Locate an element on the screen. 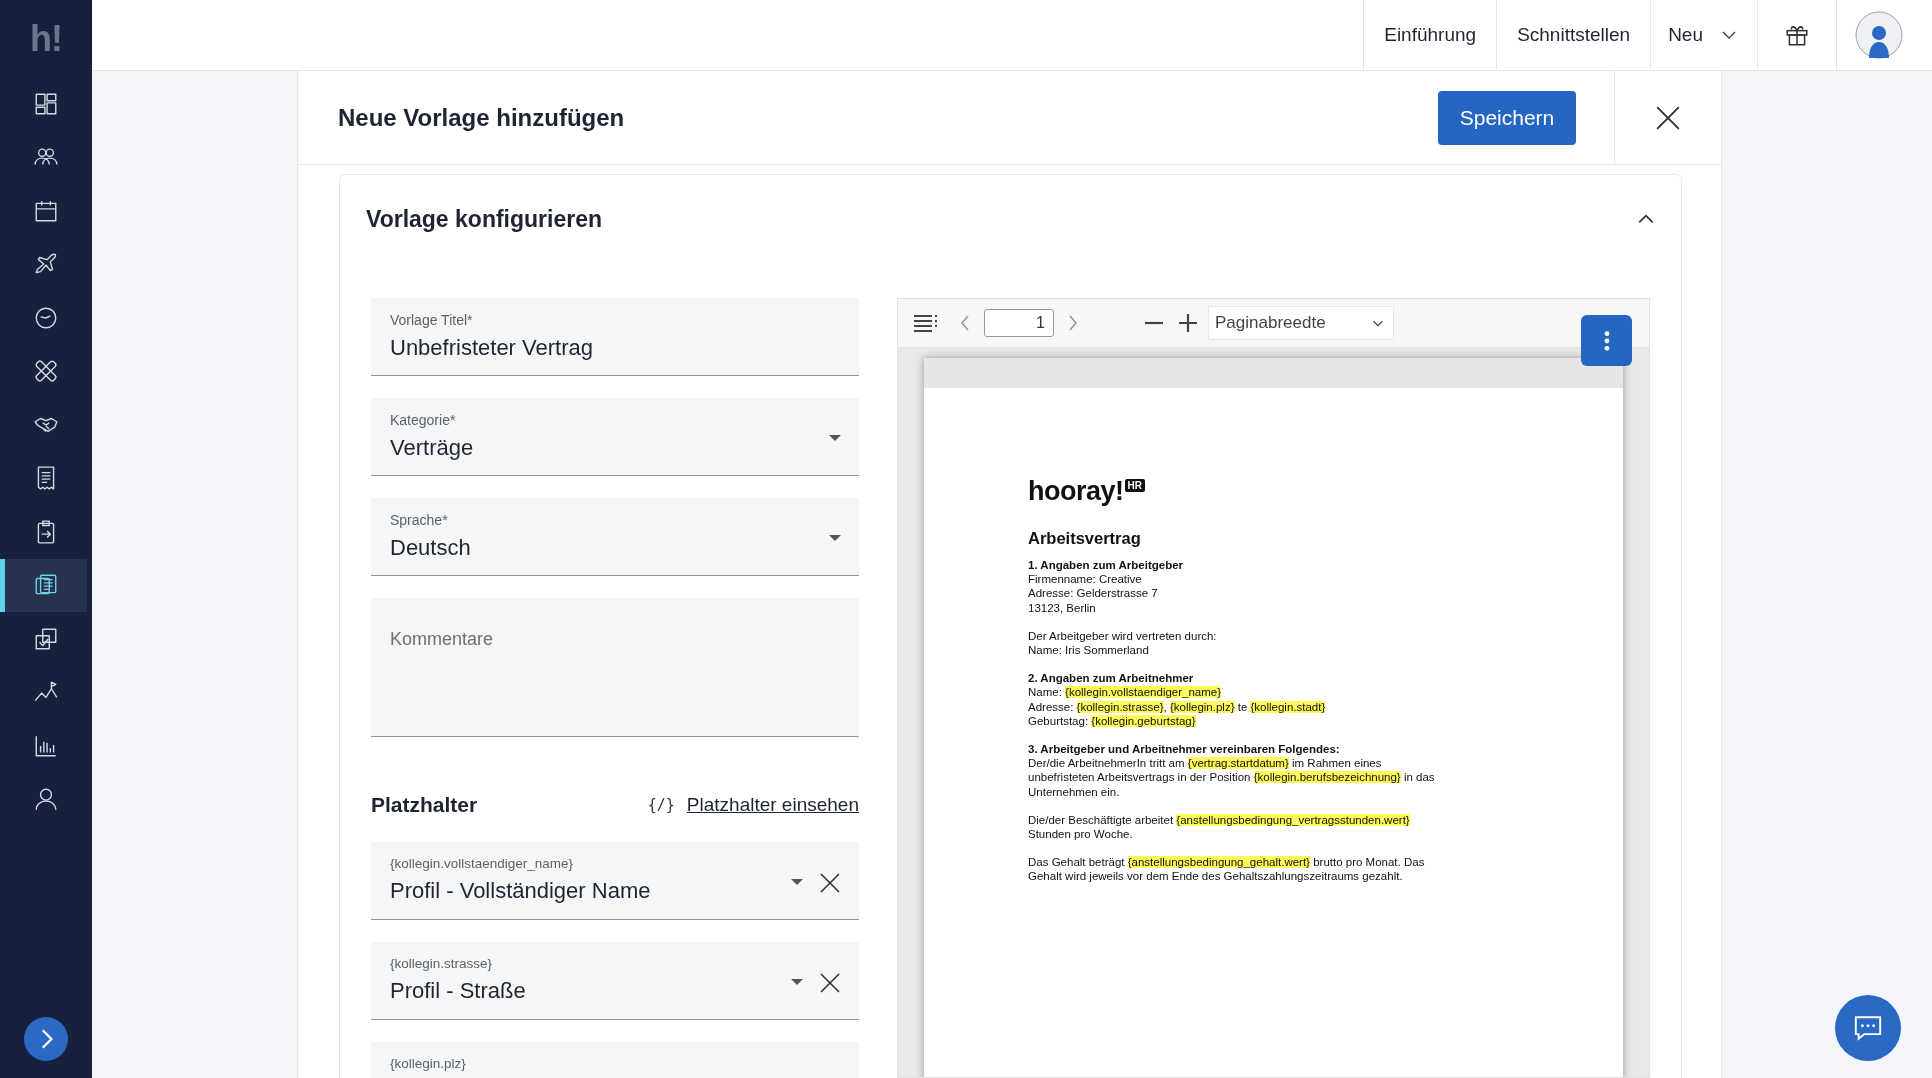 This screenshot has height=1078, width=1932. new-menu-button: Neu is located at coordinates (1703, 35).